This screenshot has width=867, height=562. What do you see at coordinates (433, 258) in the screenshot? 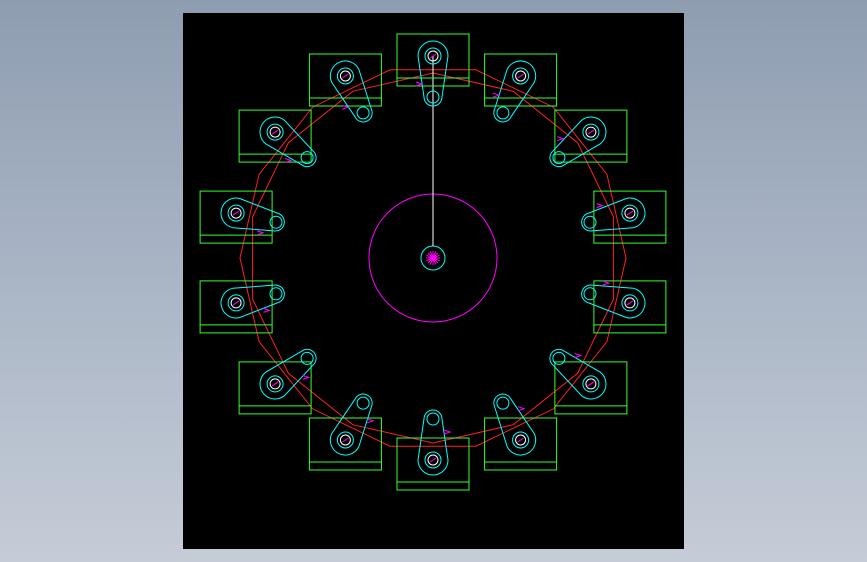
I see `center-mark-icon` at bounding box center [433, 258].